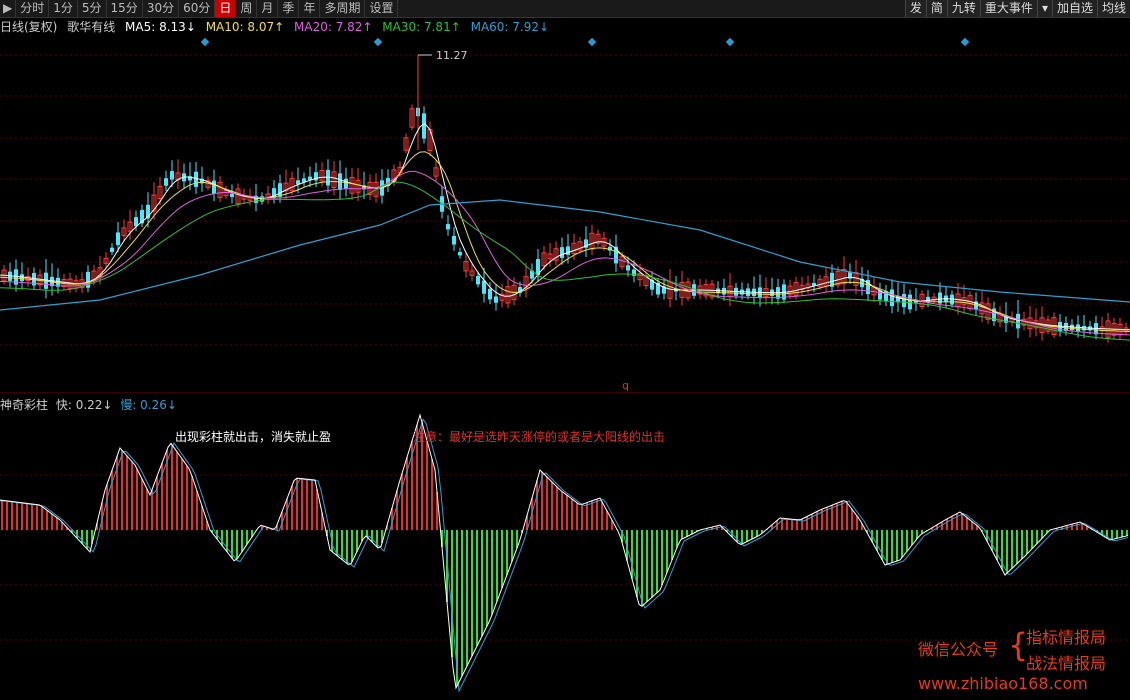 This screenshot has height=700, width=1130. I want to click on watermark-wechat: 微信公众号, so click(958, 649).